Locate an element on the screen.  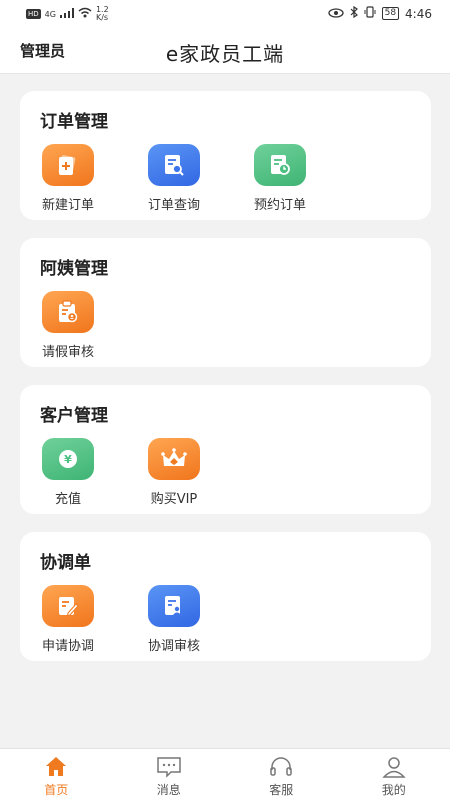
status-right: 58 4:46 is located at coordinates (379, 13).